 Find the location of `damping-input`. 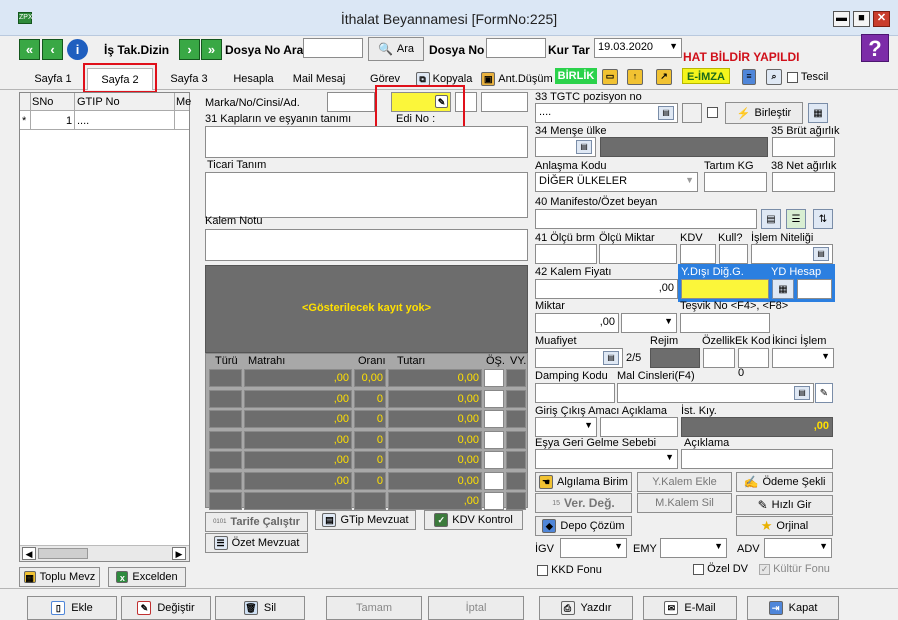

damping-input is located at coordinates (575, 393).